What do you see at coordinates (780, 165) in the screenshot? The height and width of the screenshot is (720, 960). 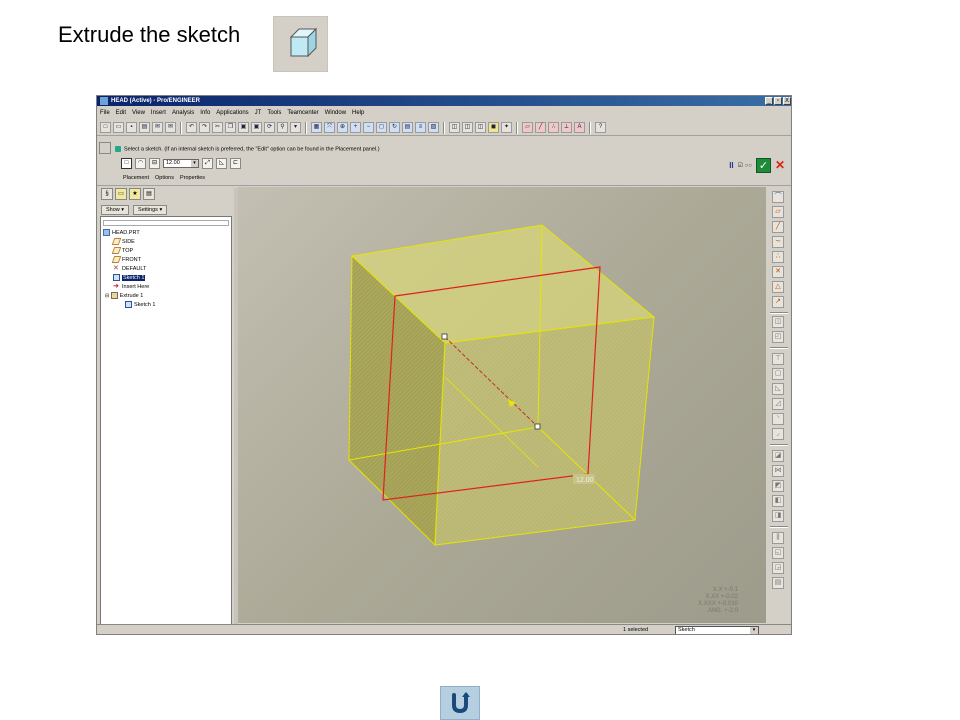 I see `cancel-button: ✕` at bounding box center [780, 165].